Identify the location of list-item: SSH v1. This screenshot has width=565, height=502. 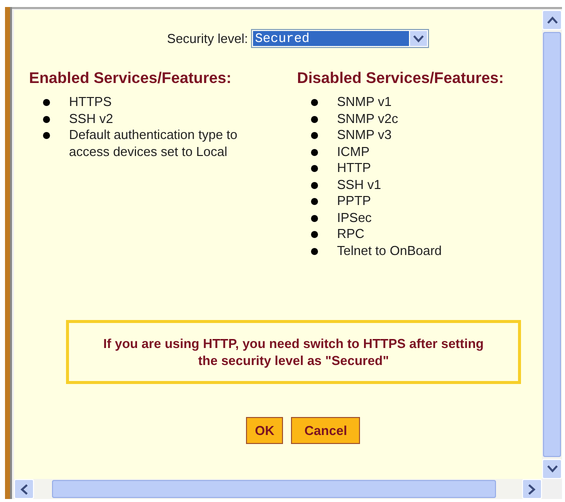
(359, 184).